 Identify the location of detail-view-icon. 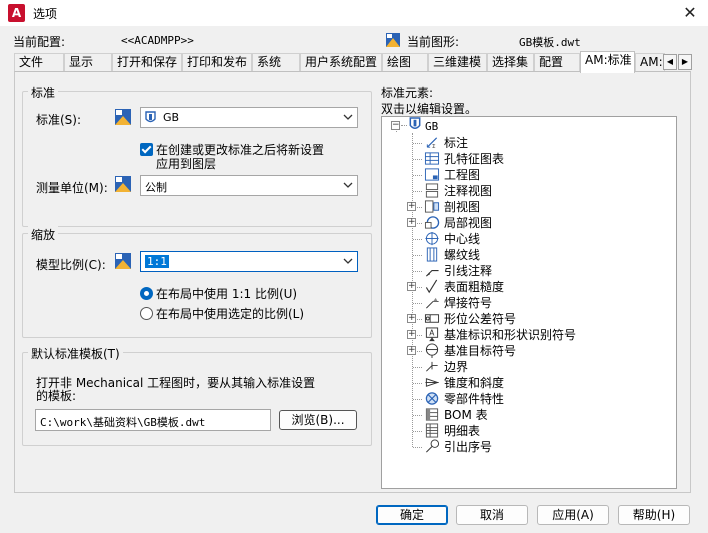
(432, 222).